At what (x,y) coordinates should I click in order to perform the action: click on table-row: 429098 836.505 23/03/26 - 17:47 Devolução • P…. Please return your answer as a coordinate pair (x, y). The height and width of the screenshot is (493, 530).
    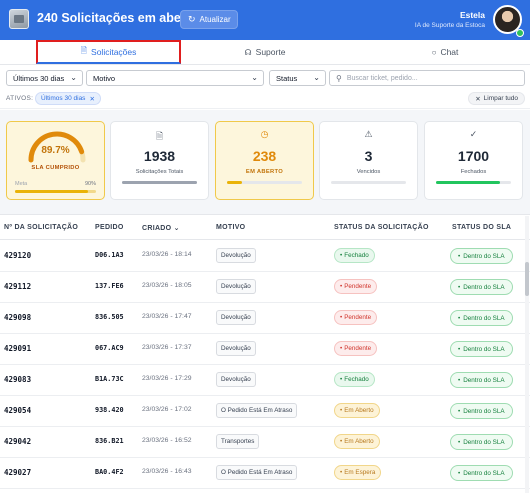
    Looking at the image, I should click on (265, 318).